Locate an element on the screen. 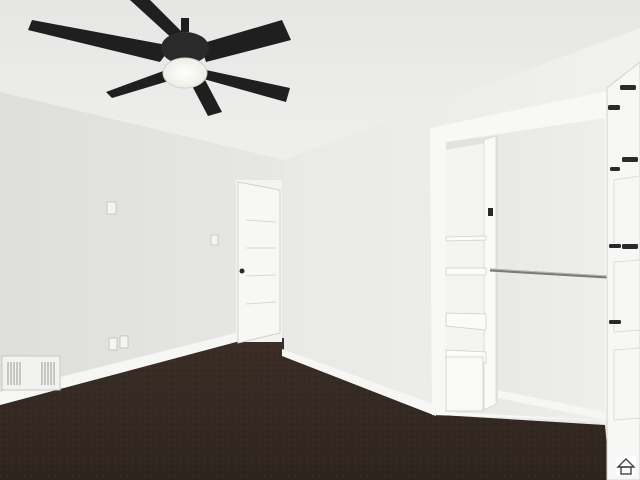 The image size is (640, 480). thermostat-plate is located at coordinates (111, 208).